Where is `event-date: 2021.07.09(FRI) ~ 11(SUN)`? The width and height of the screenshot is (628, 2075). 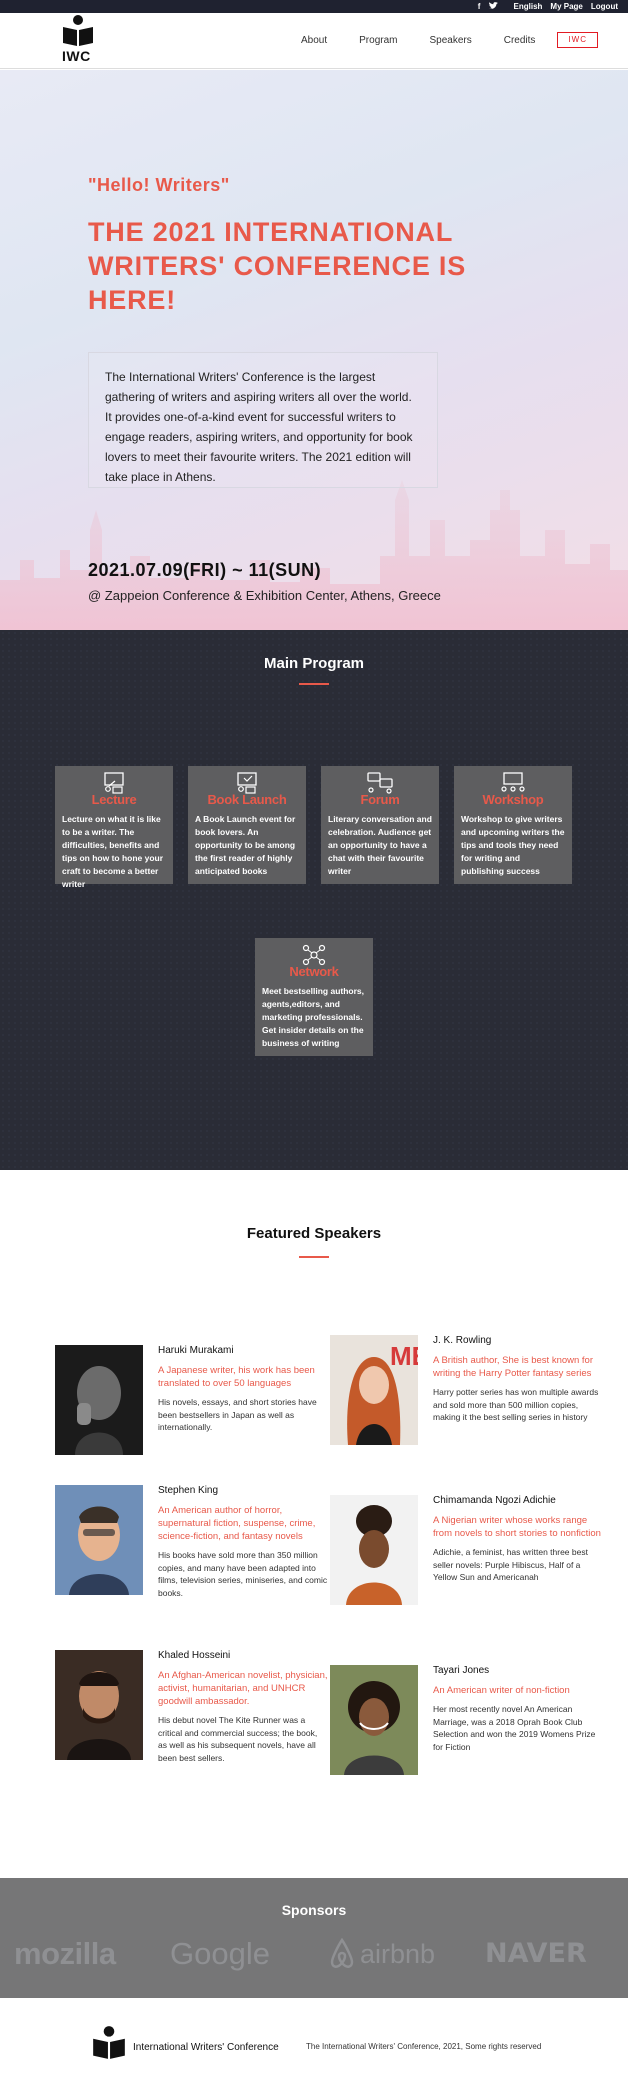
event-date: 2021.07.09(FRI) ~ 11(SUN) is located at coordinates (205, 570).